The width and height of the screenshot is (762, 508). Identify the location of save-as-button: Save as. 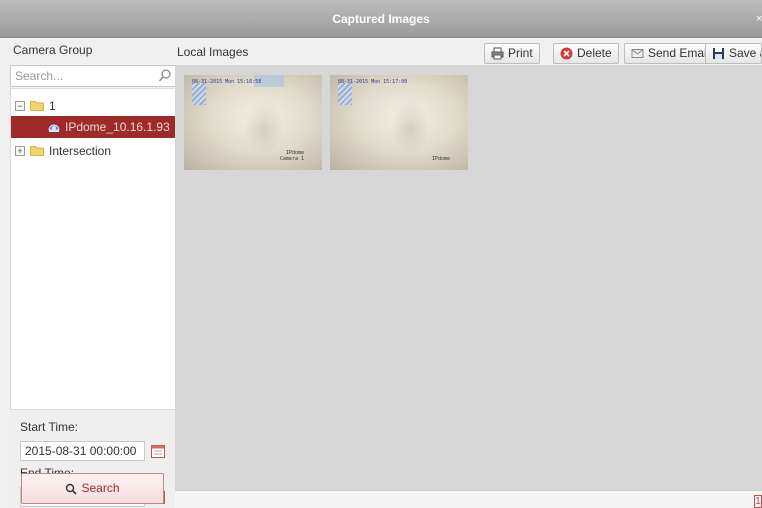
(733, 53).